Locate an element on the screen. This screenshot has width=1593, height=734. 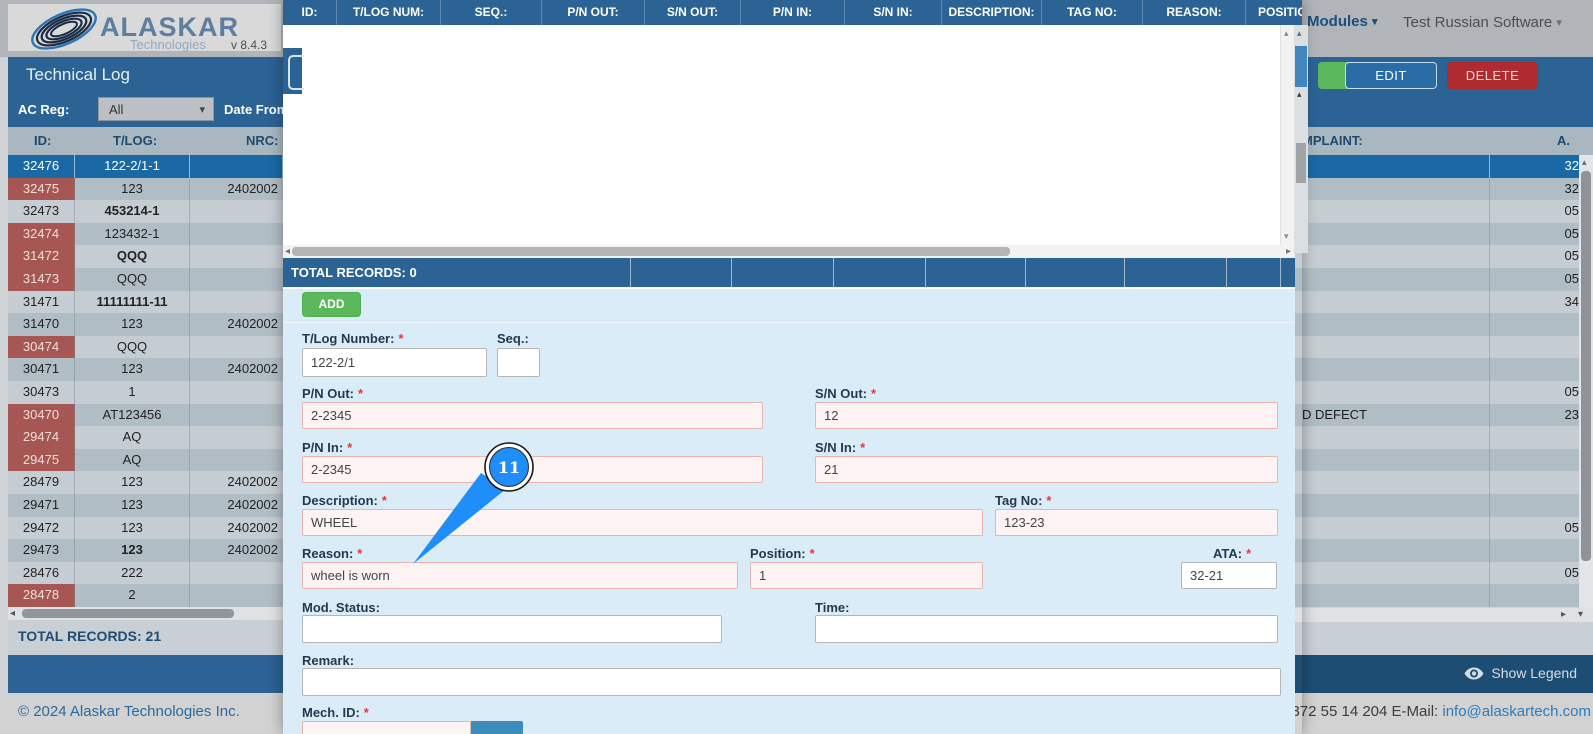
table-cell: 29474 is located at coordinates (41, 437).